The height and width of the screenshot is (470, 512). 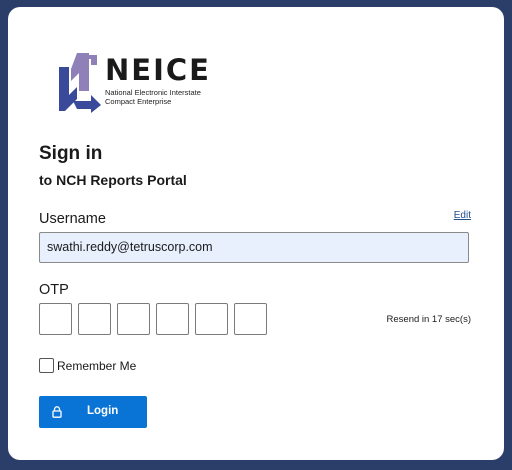 I want to click on remember-me: Remember Me, so click(x=87, y=365).